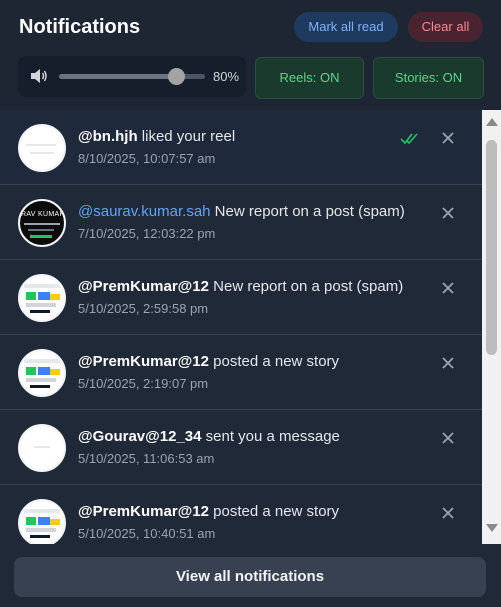 Image resolution: width=501 pixels, height=607 pixels. What do you see at coordinates (176, 76) in the screenshot?
I see `volume-slider-thumb` at bounding box center [176, 76].